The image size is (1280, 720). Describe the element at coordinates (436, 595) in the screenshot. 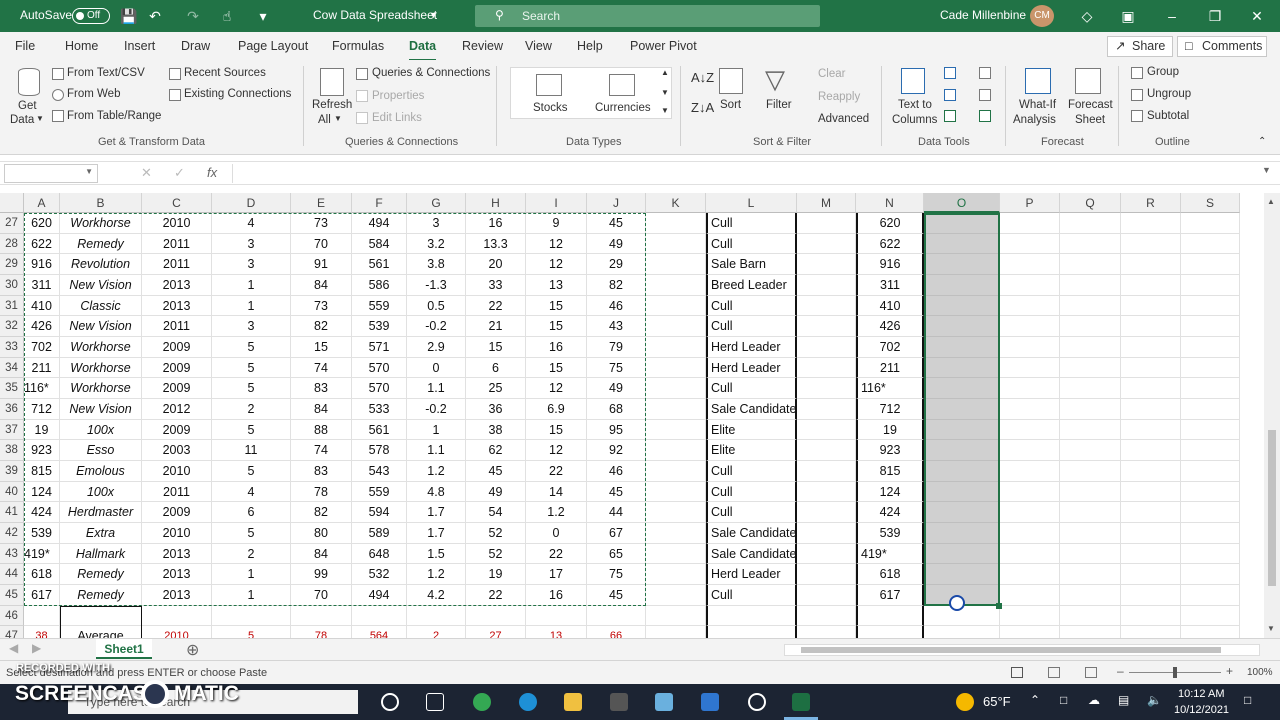

I see `cell-g45: 4.2` at that location.